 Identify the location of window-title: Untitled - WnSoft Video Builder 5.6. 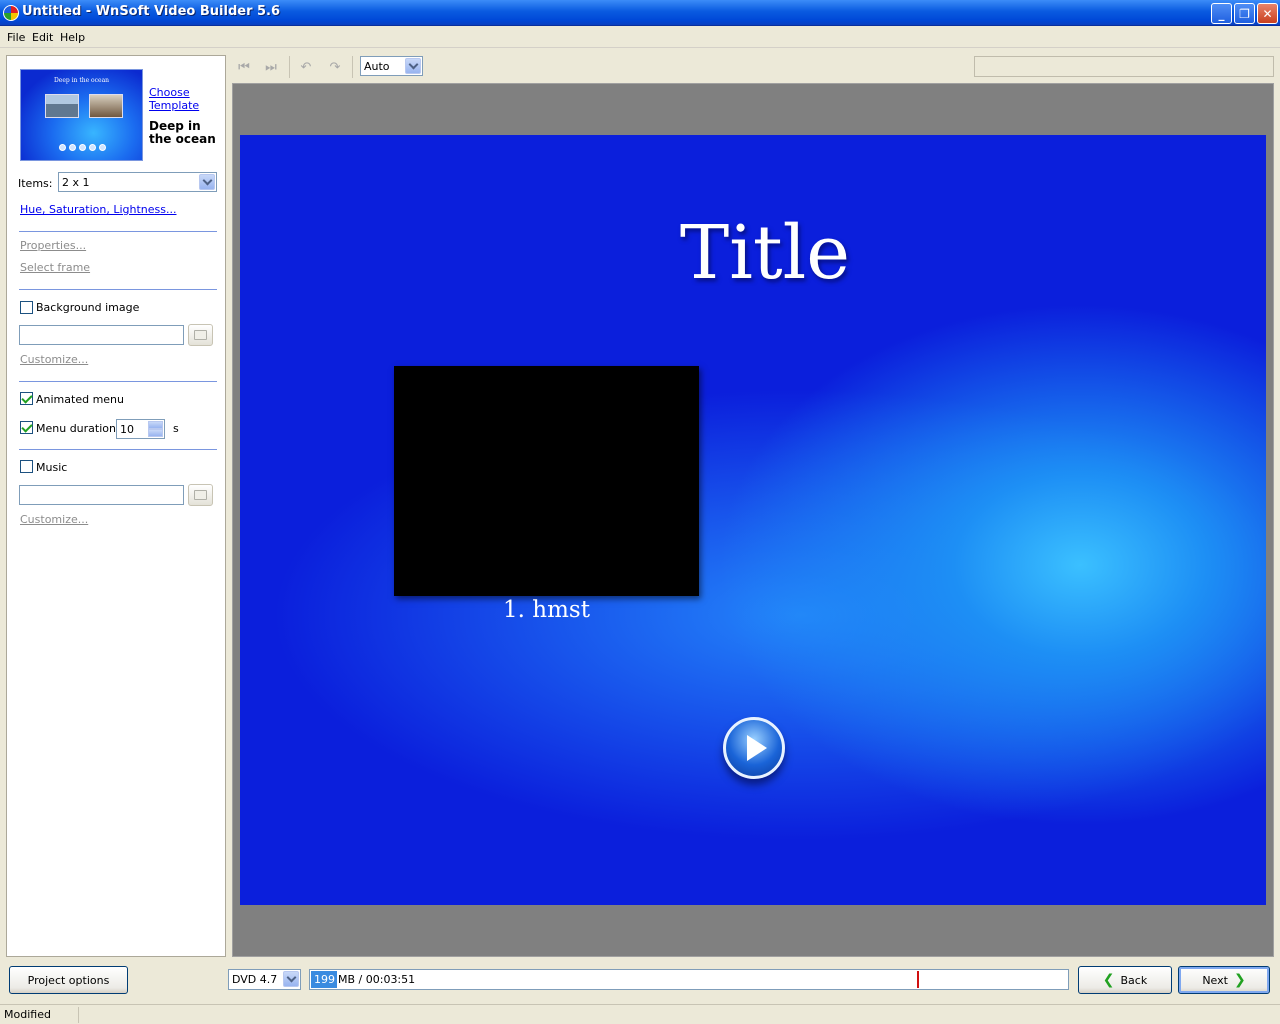
(151, 11).